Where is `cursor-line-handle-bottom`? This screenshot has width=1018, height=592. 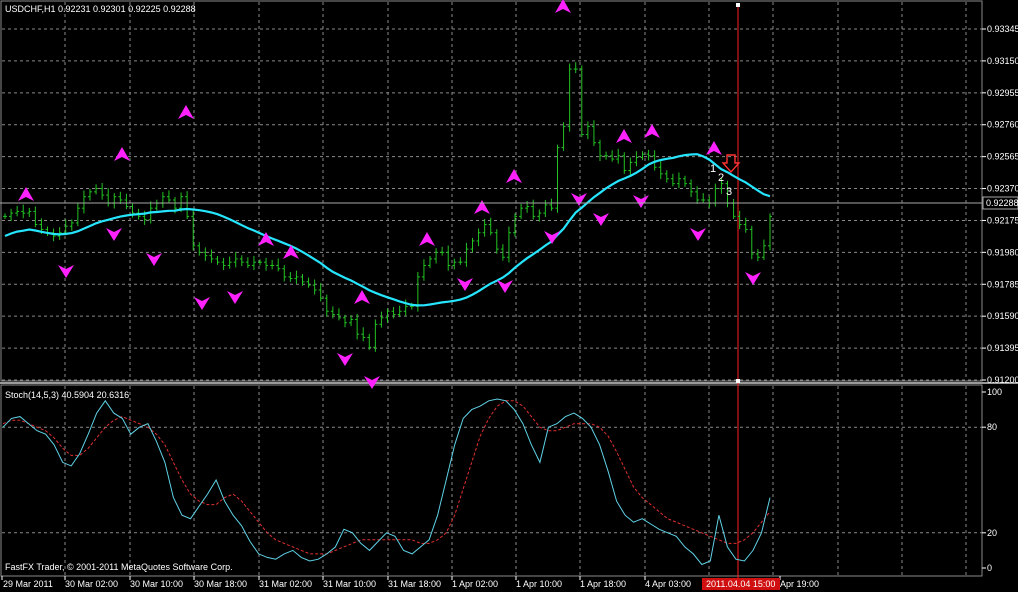
cursor-line-handle-bottom is located at coordinates (738, 381).